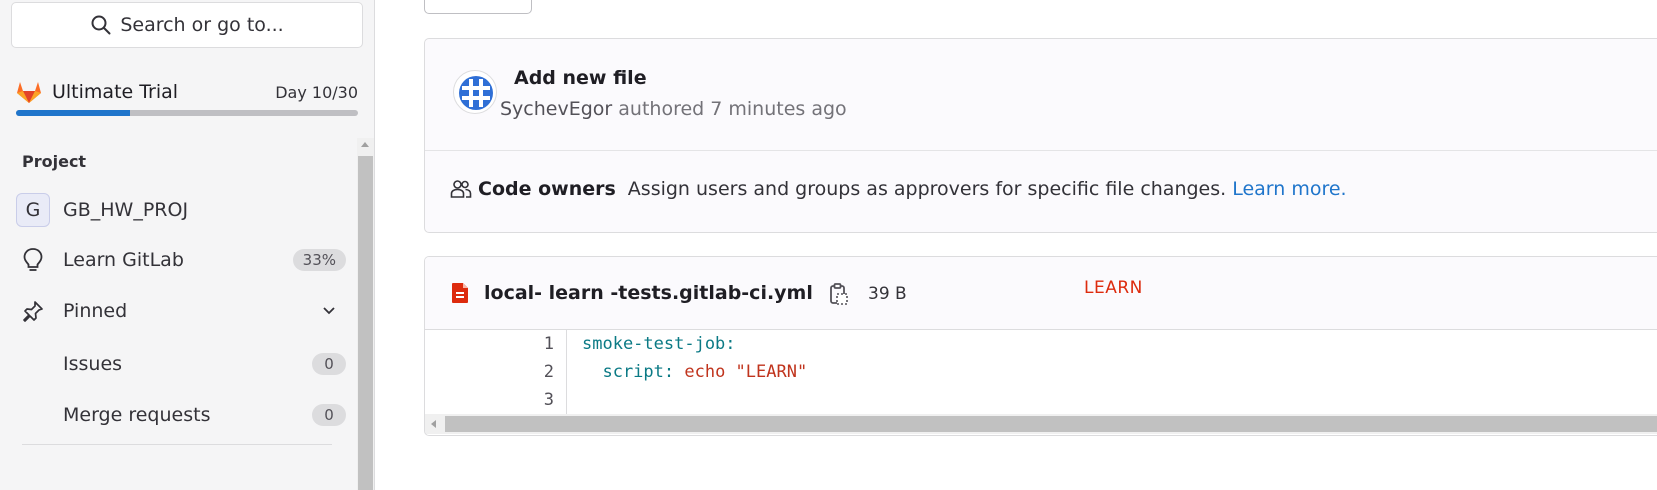 The height and width of the screenshot is (490, 1657). What do you see at coordinates (319, 260) in the screenshot?
I see `learn-progress-badge: 33%` at bounding box center [319, 260].